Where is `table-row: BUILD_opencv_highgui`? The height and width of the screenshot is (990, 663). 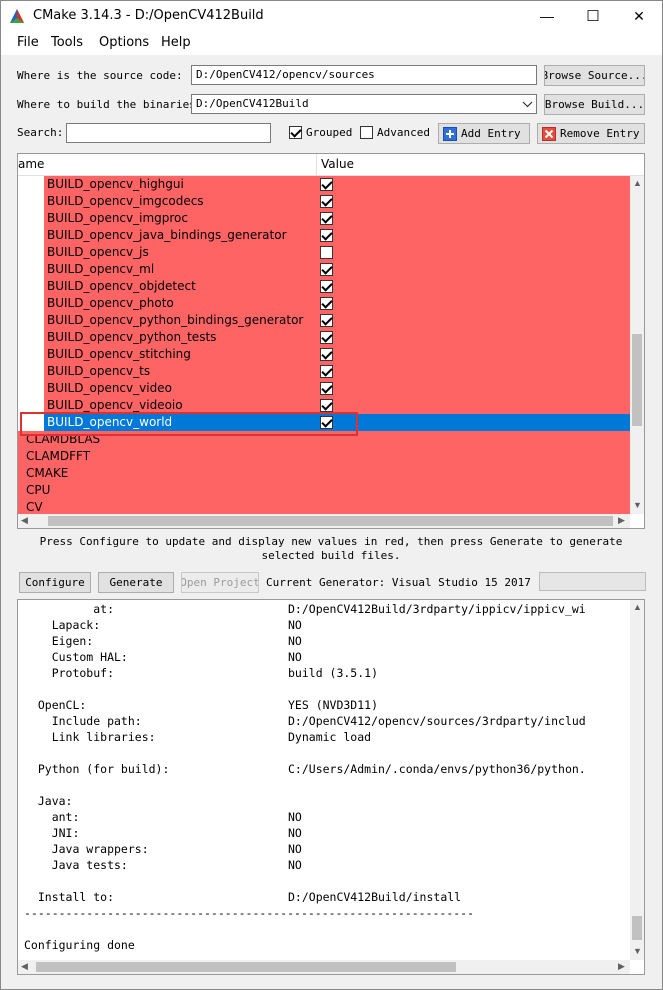 table-row: BUILD_opencv_highgui is located at coordinates (324, 184).